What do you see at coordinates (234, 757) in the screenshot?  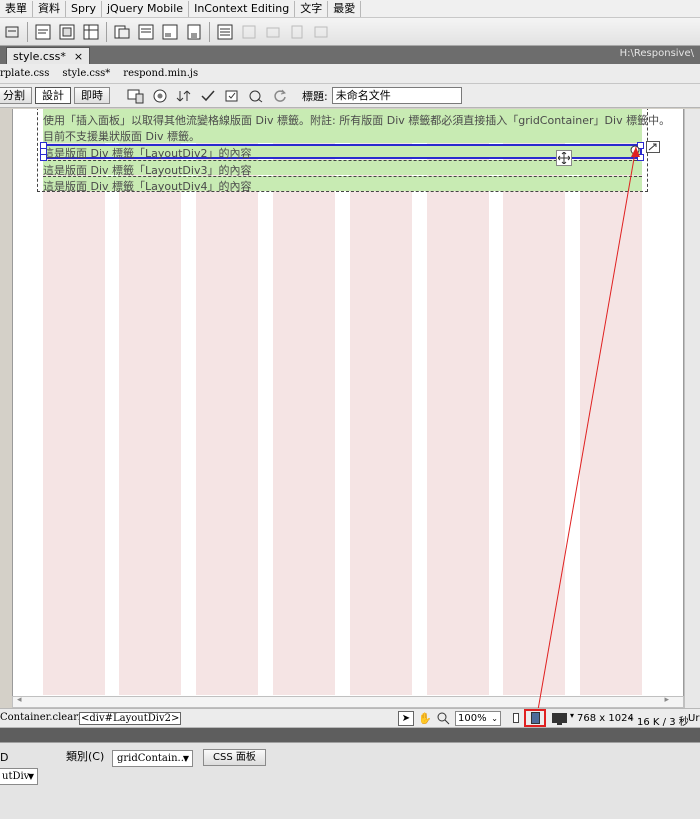 I see `css-panel-button: CSS 面板` at bounding box center [234, 757].